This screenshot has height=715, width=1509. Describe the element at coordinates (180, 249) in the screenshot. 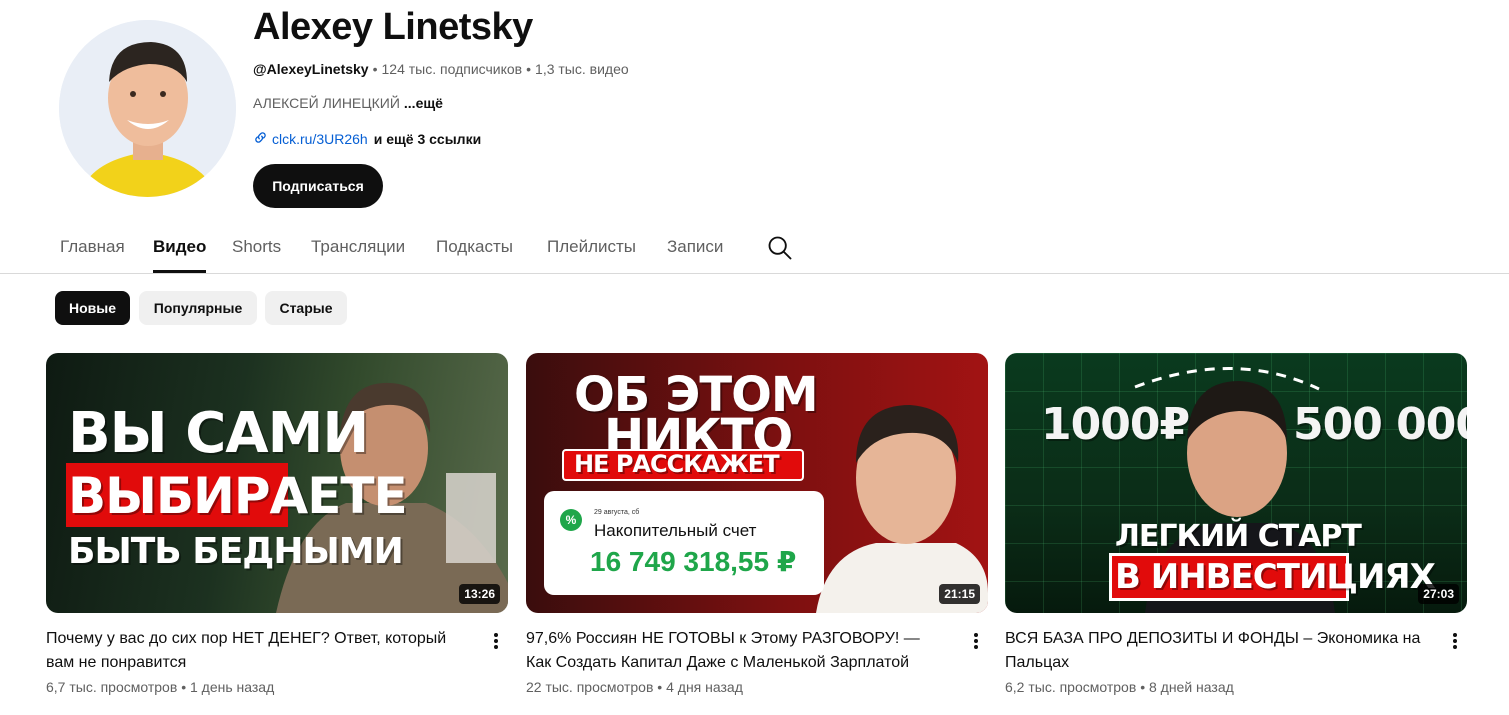

I see `tab-videos: Видео` at that location.